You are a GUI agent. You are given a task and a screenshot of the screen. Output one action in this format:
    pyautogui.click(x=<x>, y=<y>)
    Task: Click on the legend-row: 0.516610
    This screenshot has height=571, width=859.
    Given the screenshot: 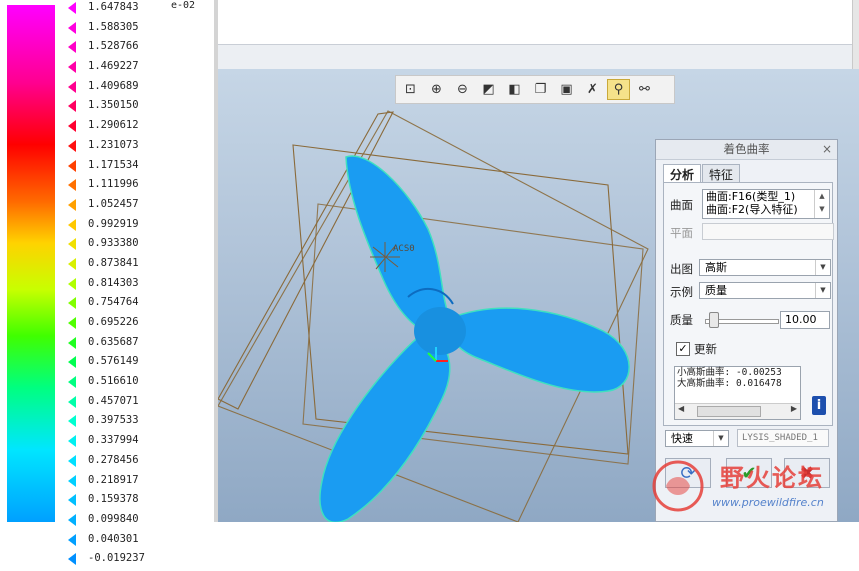 What is the action you would take?
    pyautogui.click(x=117, y=384)
    